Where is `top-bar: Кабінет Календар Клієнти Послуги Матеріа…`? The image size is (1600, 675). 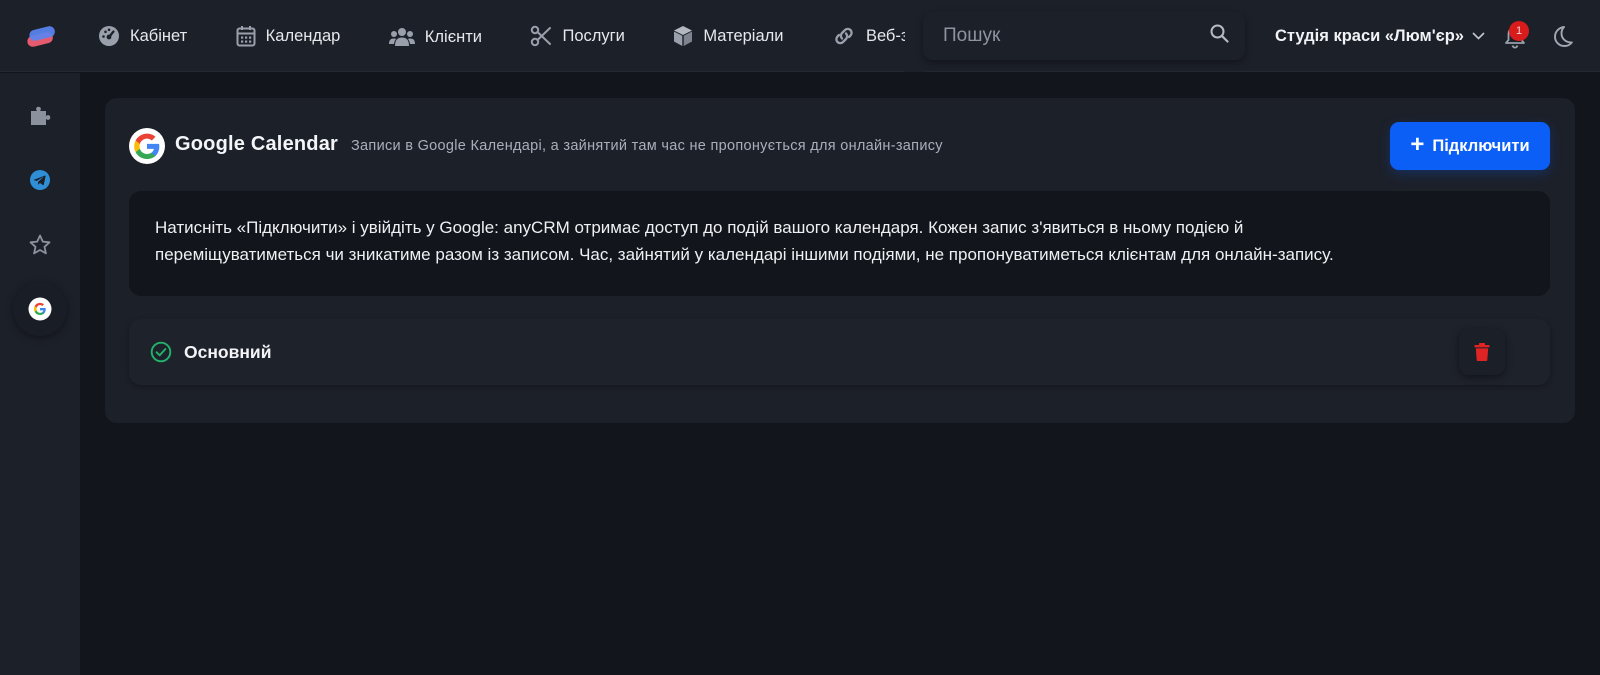 top-bar: Кабінет Календар Клієнти Послуги Матеріа… is located at coordinates (800, 36).